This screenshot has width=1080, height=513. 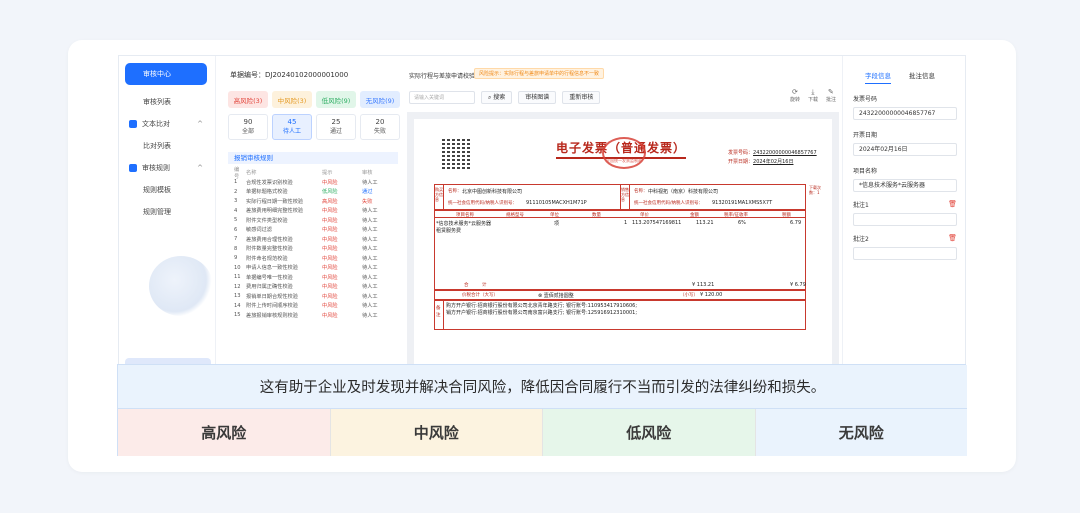 I want to click on stat-passed: 25 通过, so click(x=336, y=127).